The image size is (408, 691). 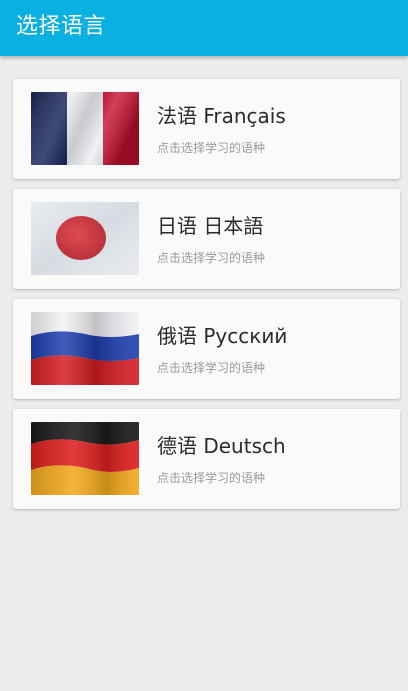 I want to click on japan-flag-icon, so click(x=85, y=238).